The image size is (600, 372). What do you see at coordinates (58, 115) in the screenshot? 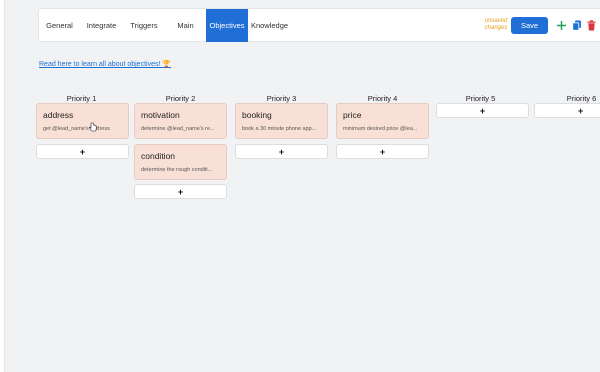
I see `objective-title: address` at bounding box center [58, 115].